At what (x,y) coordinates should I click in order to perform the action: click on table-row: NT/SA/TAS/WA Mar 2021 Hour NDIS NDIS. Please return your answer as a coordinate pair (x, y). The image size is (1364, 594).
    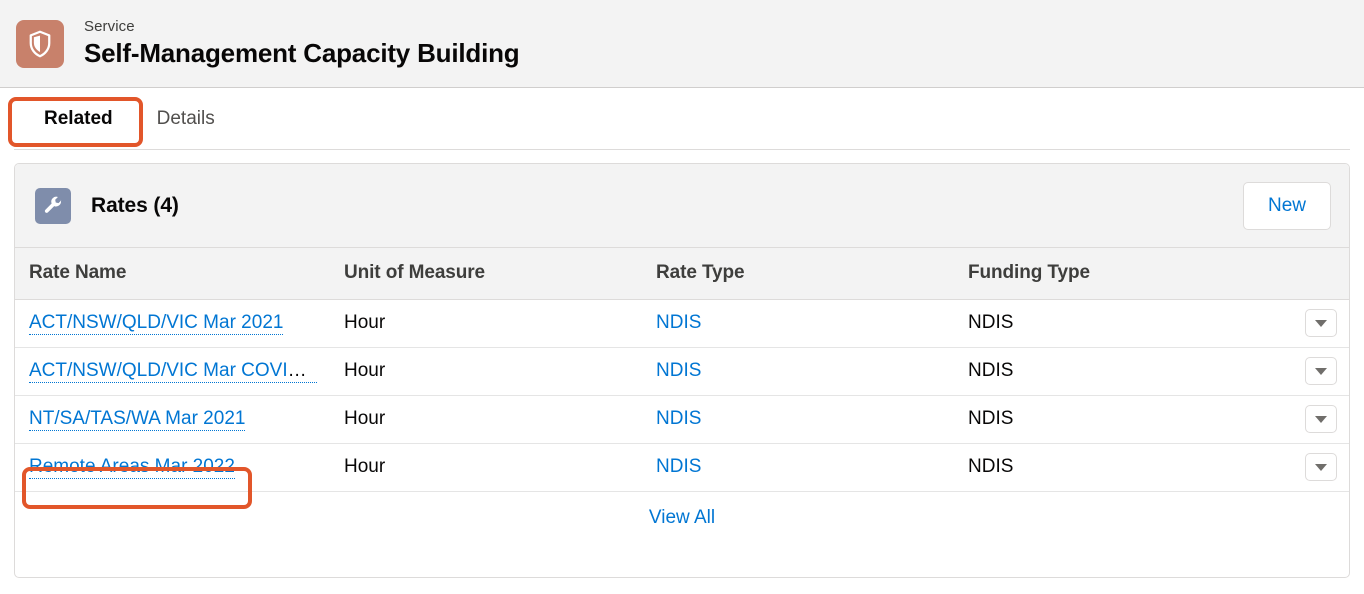
    Looking at the image, I should click on (682, 419).